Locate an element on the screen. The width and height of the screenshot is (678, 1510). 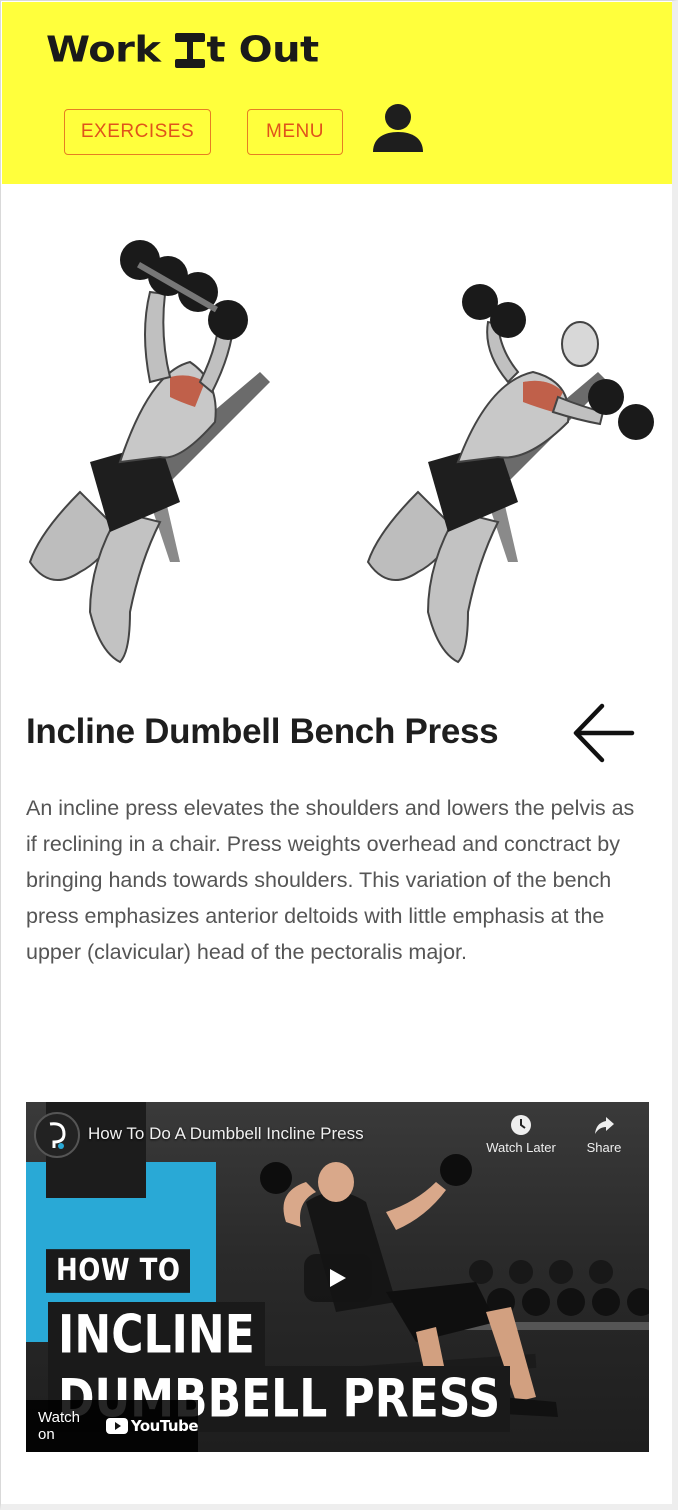
clock-icon is located at coordinates (521, 1125).